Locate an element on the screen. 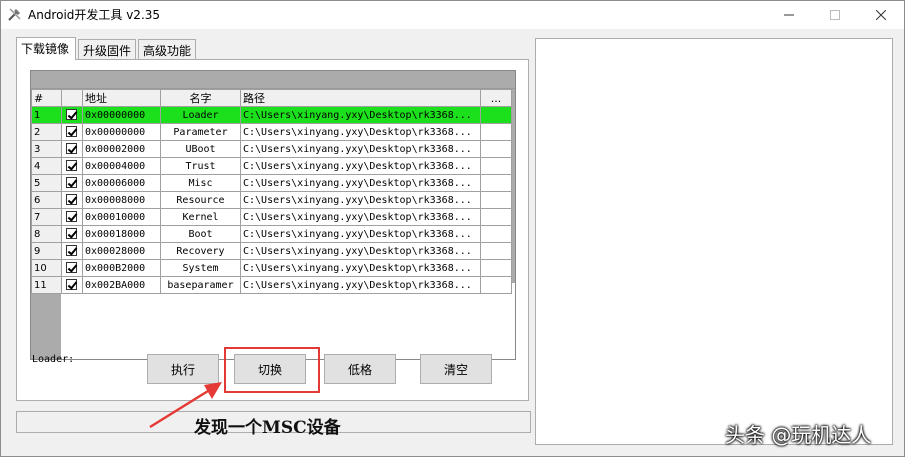 Image resolution: width=905 pixels, height=457 pixels. row-name: Kernel is located at coordinates (200, 217).